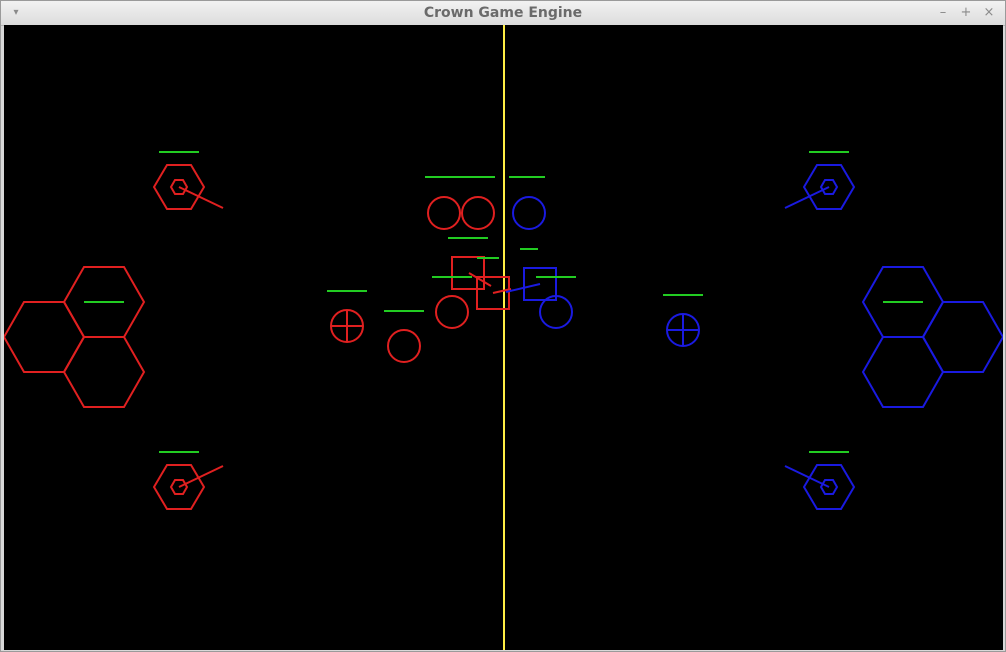 This screenshot has width=1006, height=652. Describe the element at coordinates (45, 337) in the screenshot. I see `red-base-hex-left` at that location.